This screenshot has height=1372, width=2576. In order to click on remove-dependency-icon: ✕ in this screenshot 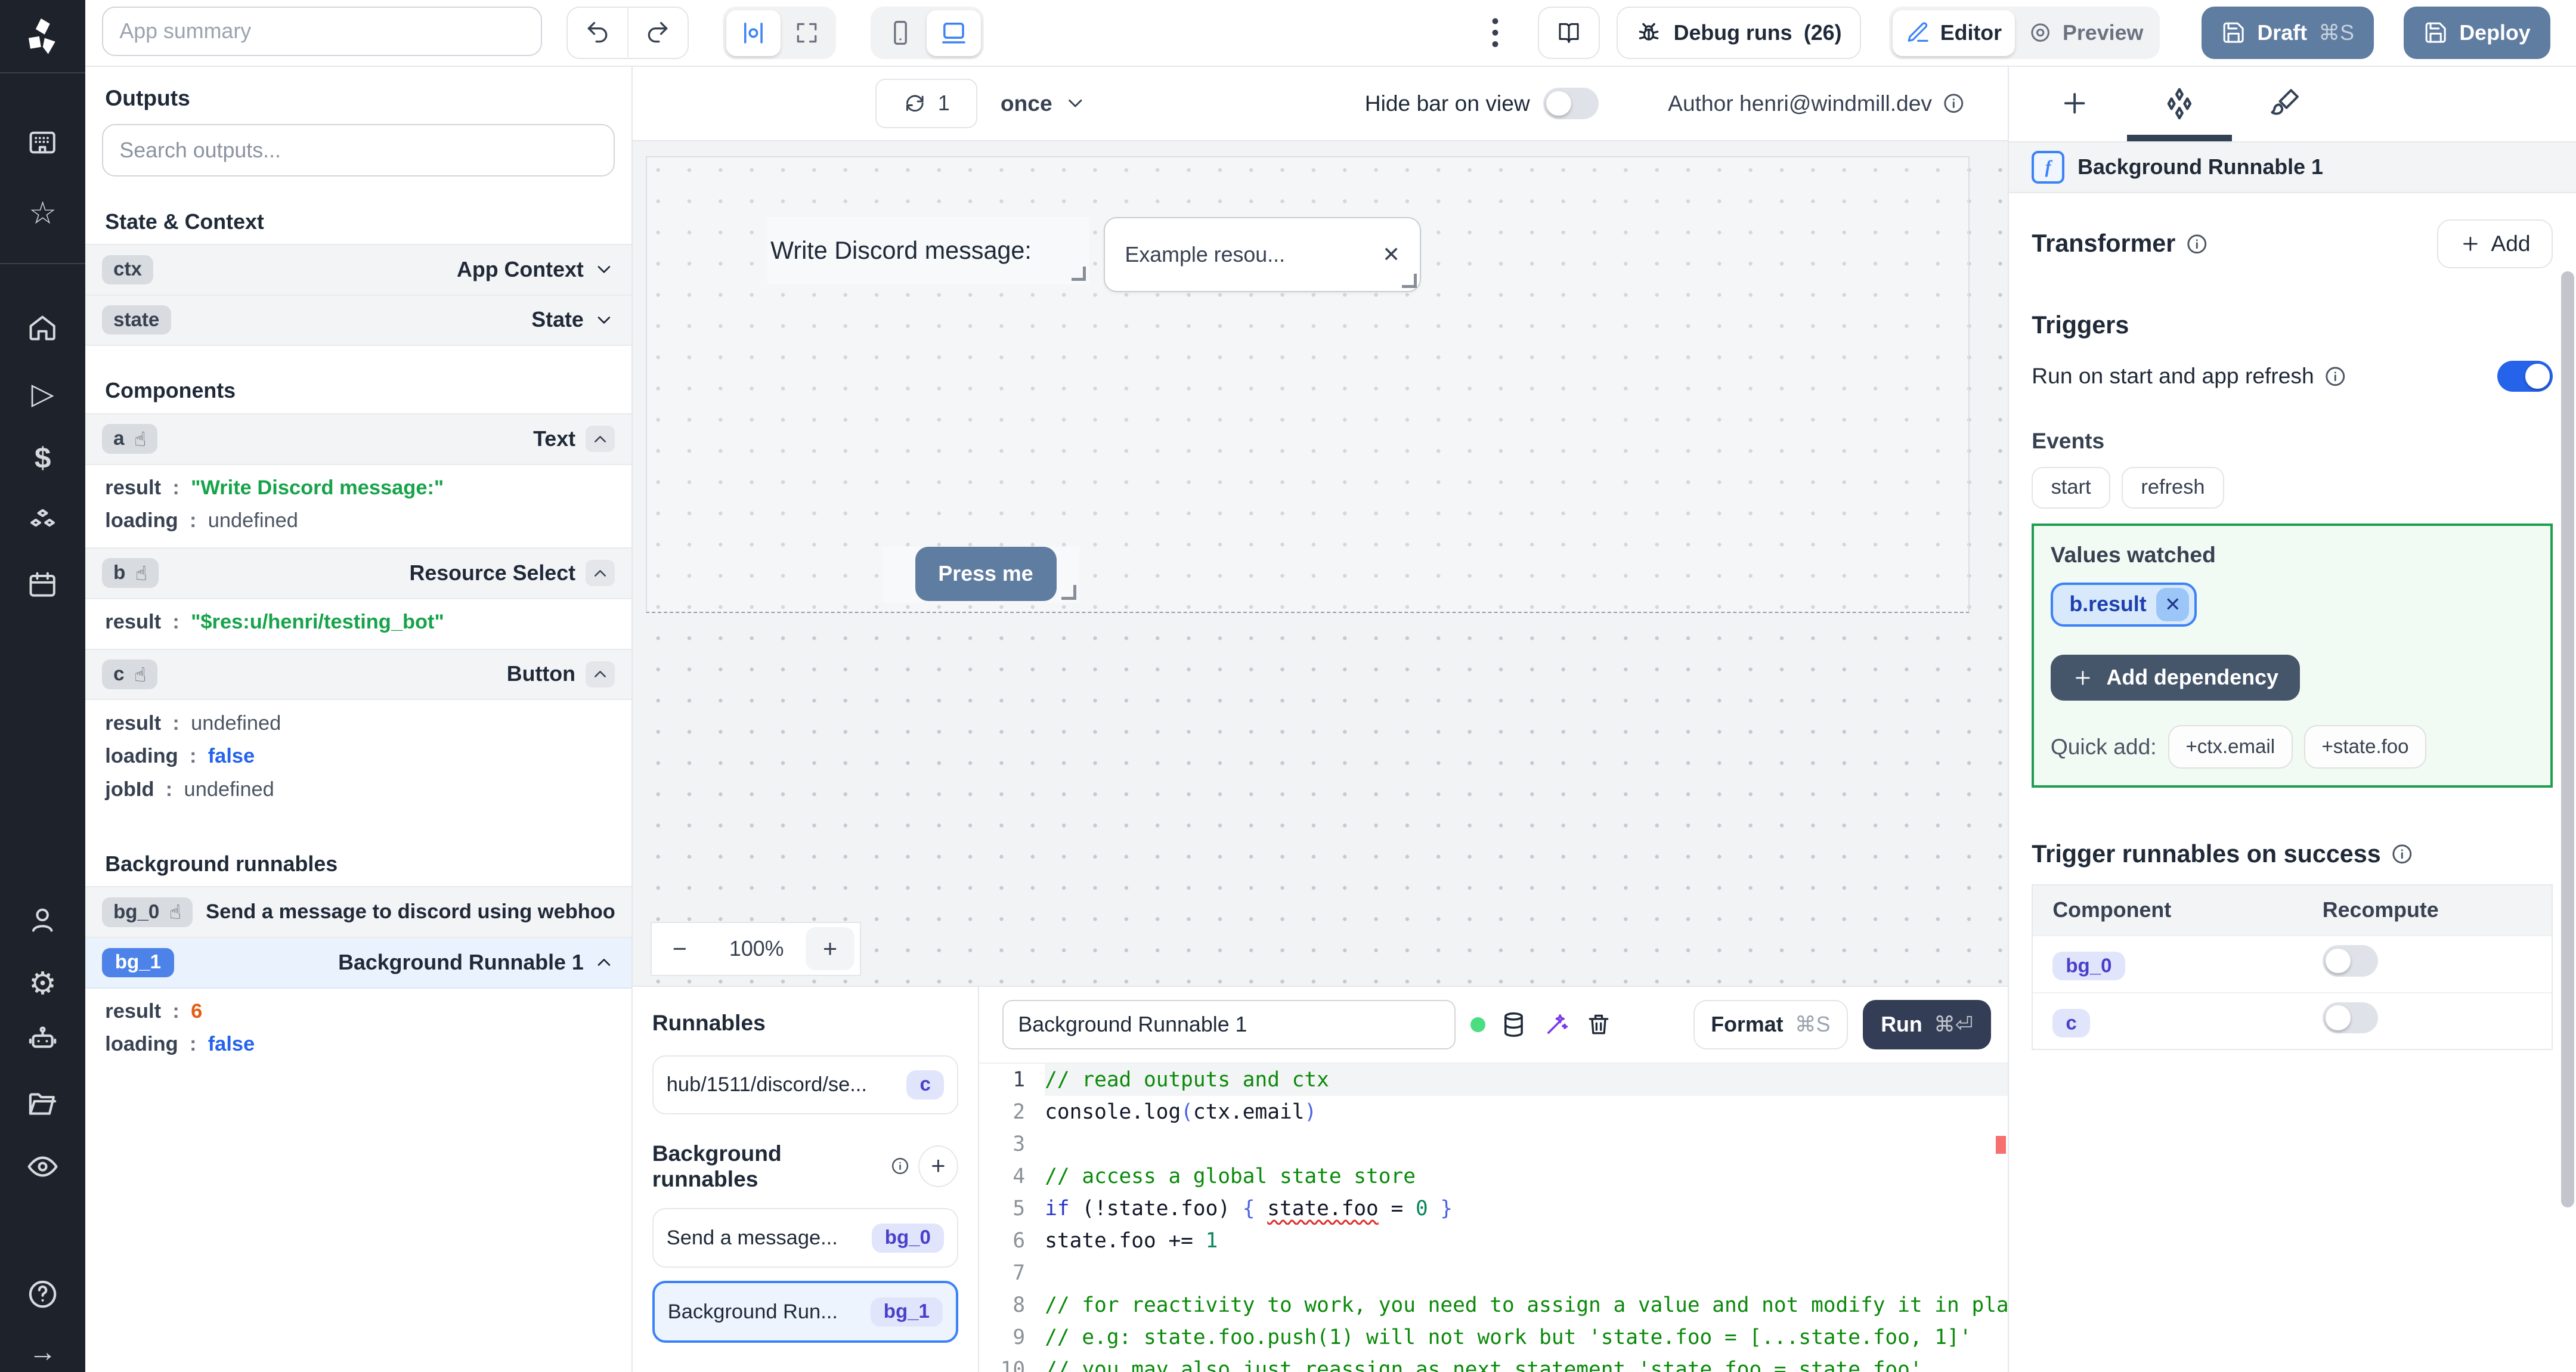, I will do `click(2173, 604)`.